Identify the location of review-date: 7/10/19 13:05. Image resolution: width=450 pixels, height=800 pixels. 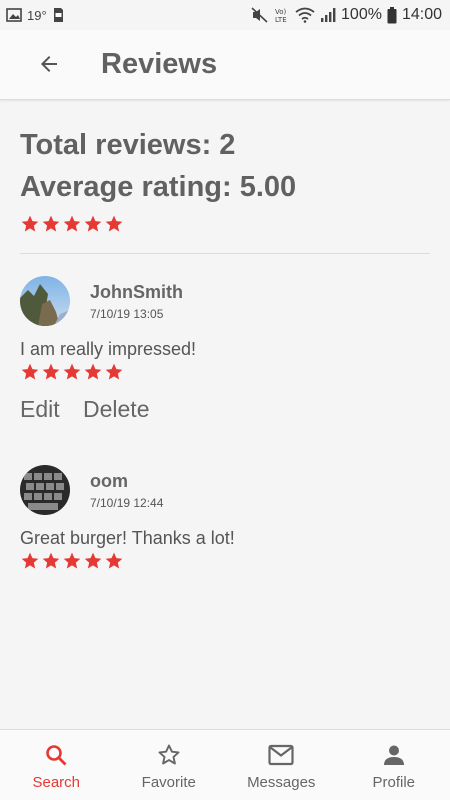
(127, 314).